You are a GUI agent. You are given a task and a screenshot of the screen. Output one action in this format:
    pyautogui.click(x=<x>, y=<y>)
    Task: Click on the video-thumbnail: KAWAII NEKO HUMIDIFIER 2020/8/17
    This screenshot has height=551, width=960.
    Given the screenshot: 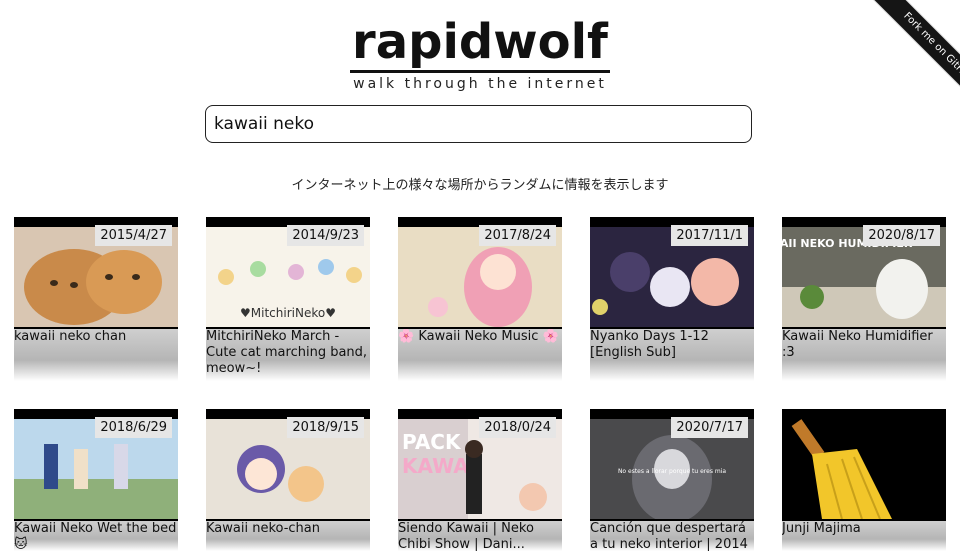 What is the action you would take?
    pyautogui.click(x=864, y=273)
    